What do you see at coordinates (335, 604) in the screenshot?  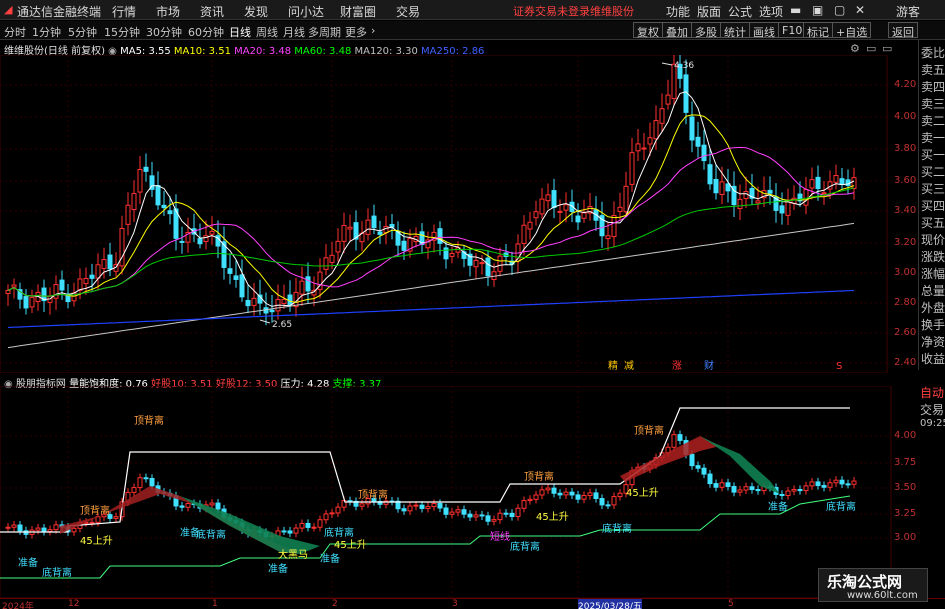 I see `date-tick-label: 2` at bounding box center [335, 604].